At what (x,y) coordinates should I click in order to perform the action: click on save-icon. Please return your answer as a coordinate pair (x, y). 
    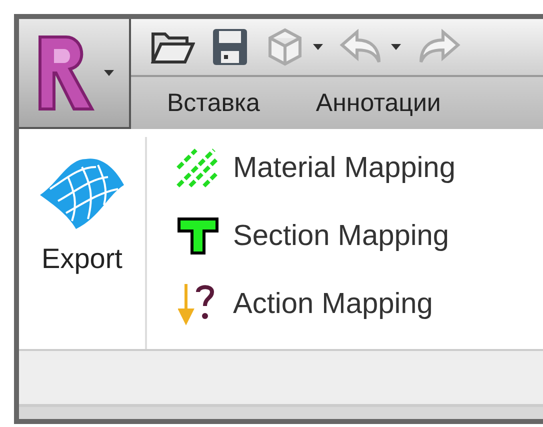
    Looking at the image, I should click on (230, 47).